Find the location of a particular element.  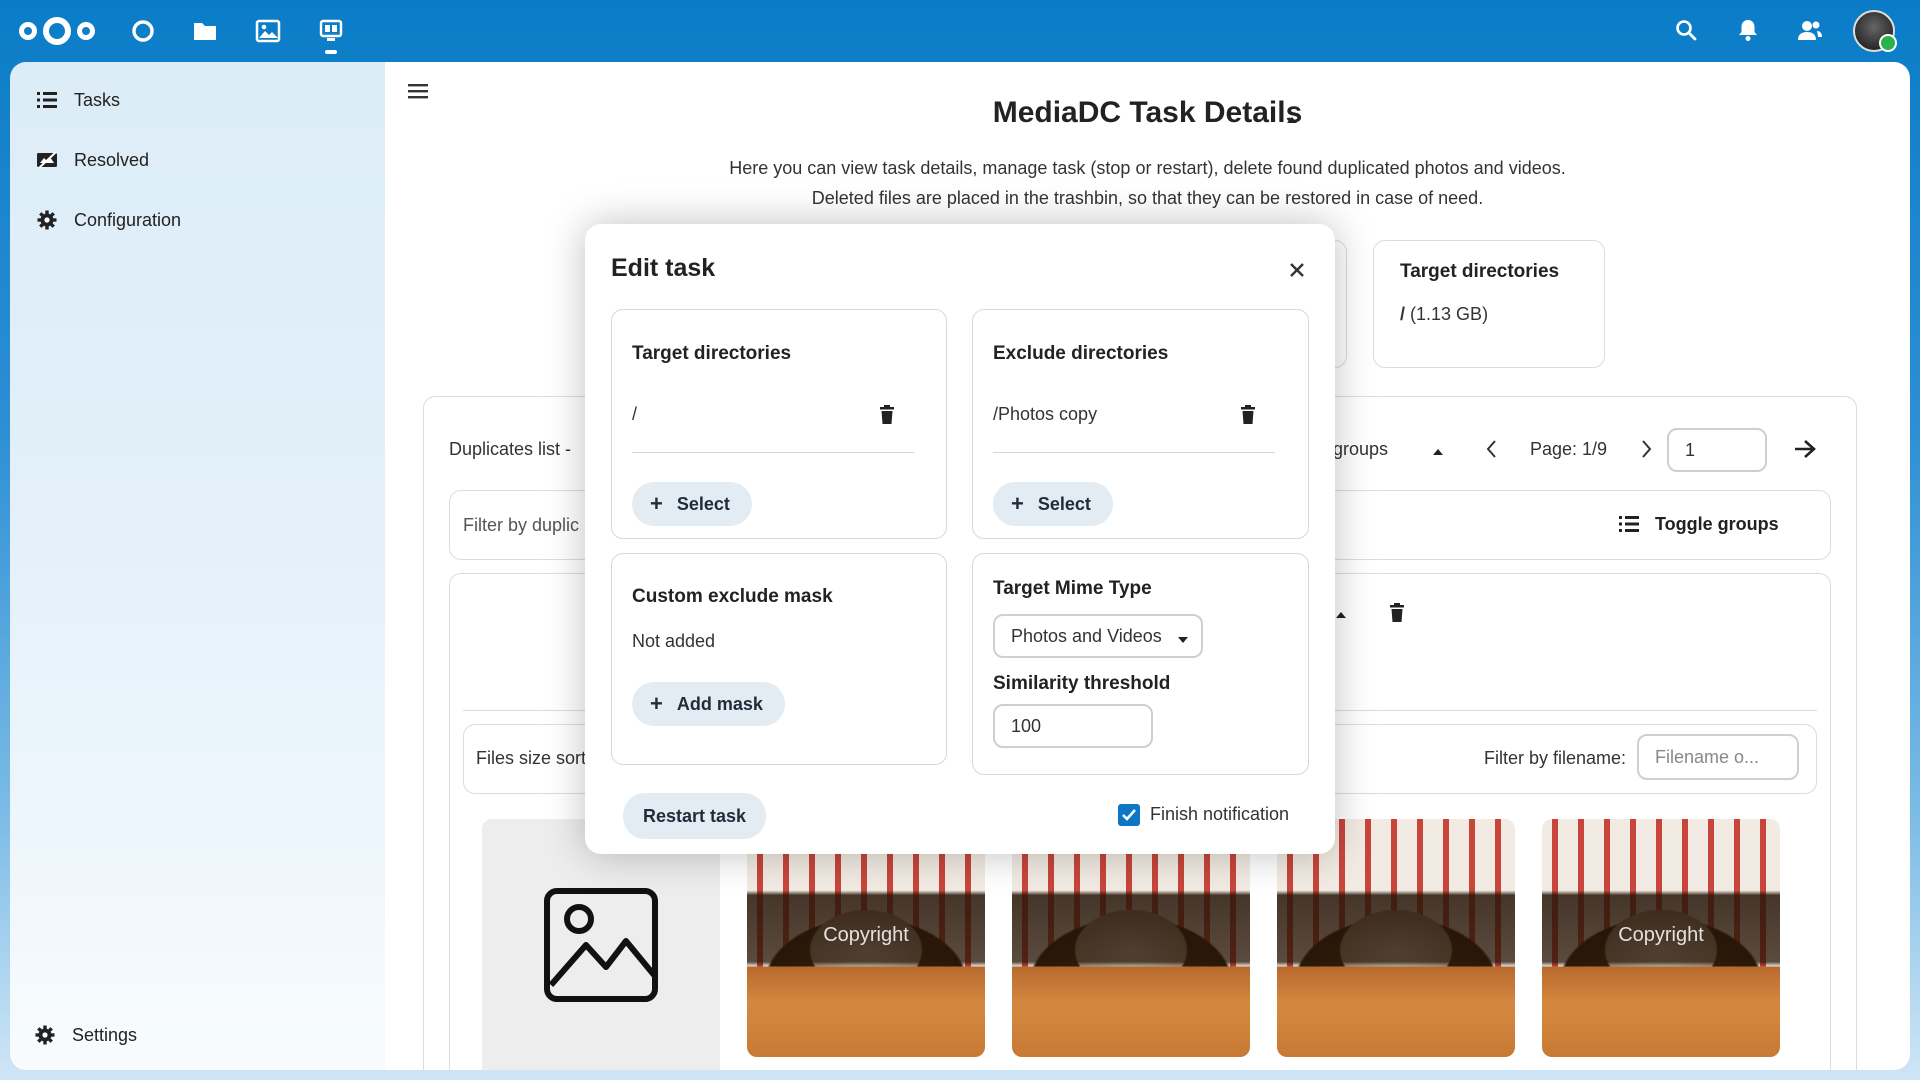

button-label: Restart task is located at coordinates (695, 815).